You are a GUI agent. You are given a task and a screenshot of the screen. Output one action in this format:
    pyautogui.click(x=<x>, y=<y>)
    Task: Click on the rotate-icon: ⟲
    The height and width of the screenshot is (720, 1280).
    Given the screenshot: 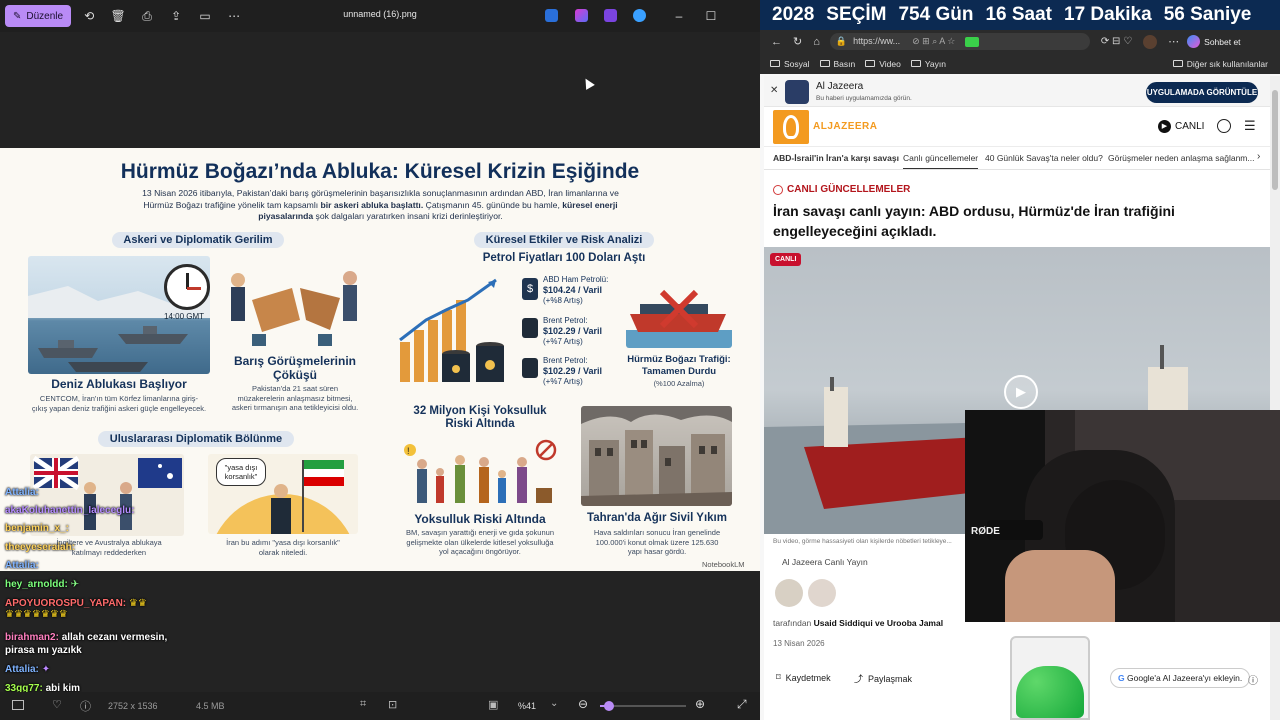 What is the action you would take?
    pyautogui.click(x=89, y=16)
    